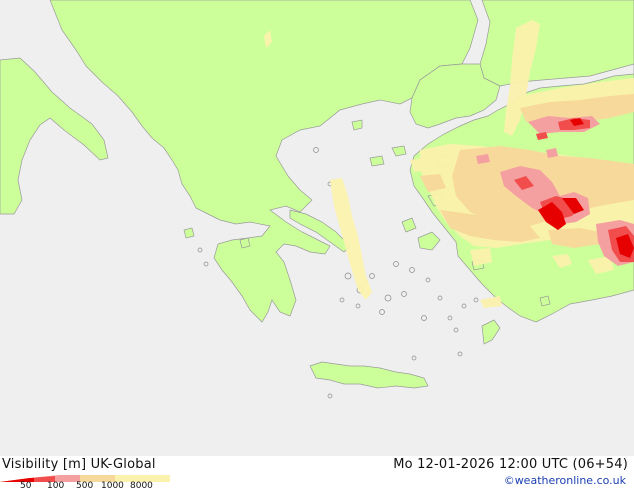 Image resolution: width=634 pixels, height=491 pixels. I want to click on map-title: Visibility [m] UK-Global, so click(79, 464).